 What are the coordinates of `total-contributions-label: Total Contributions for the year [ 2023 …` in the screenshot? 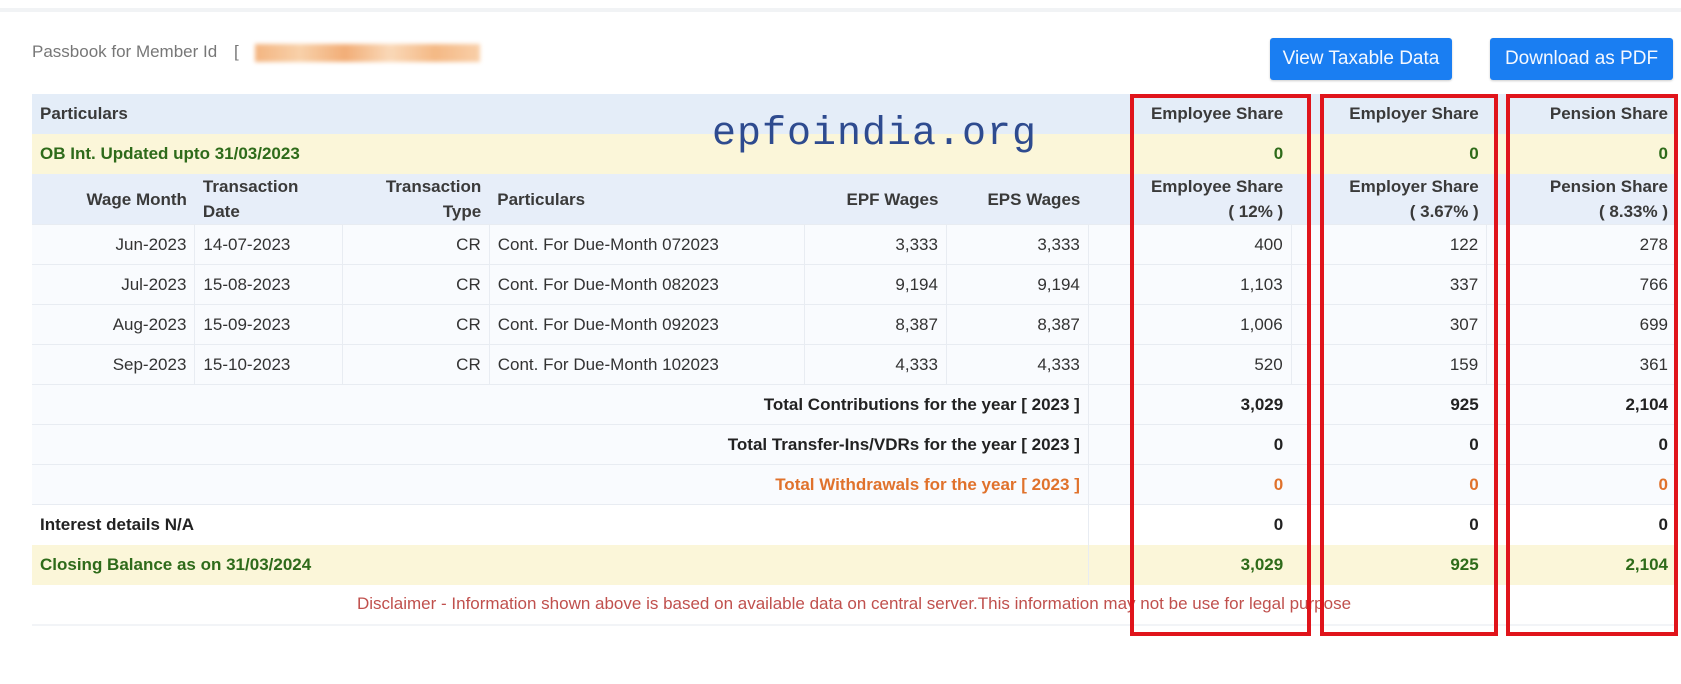 It's located at (560, 404).